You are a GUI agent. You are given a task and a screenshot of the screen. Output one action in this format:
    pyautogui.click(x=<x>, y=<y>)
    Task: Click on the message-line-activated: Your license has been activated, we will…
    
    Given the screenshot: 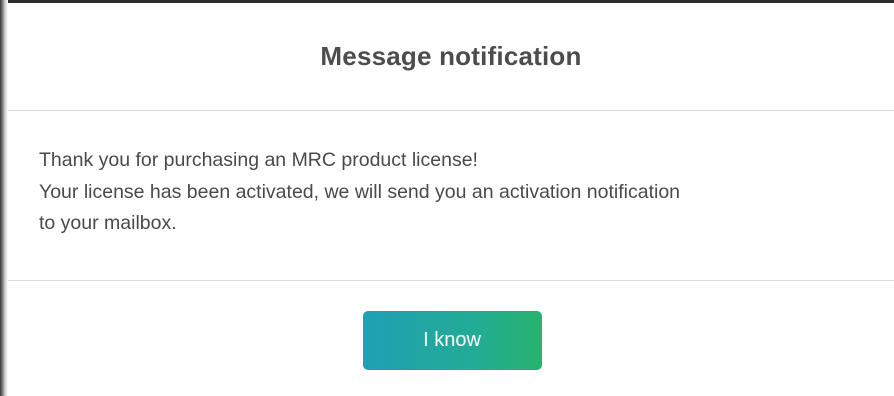 What is the action you would take?
    pyautogui.click(x=360, y=191)
    